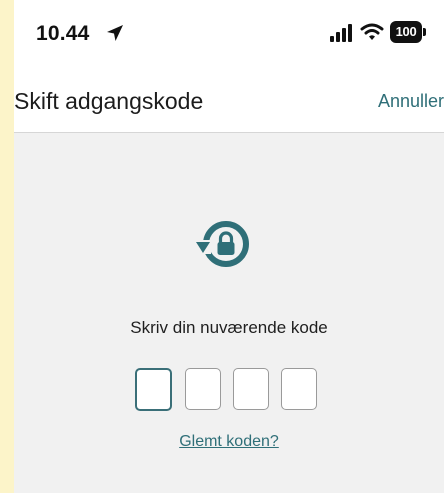 This screenshot has width=444, height=493. What do you see at coordinates (406, 32) in the screenshot?
I see `battery-level: 100` at bounding box center [406, 32].